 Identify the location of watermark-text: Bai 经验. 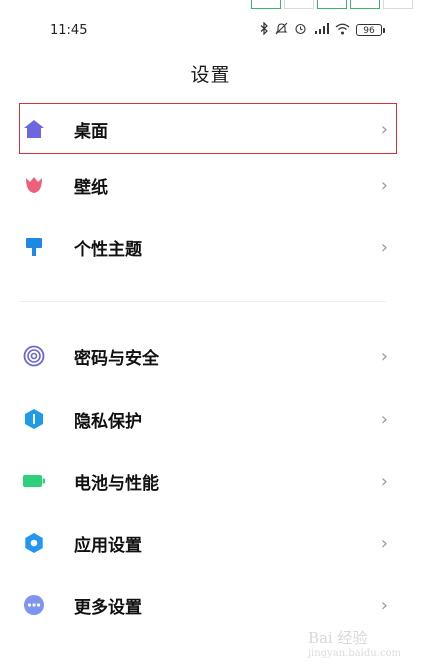
(337, 638).